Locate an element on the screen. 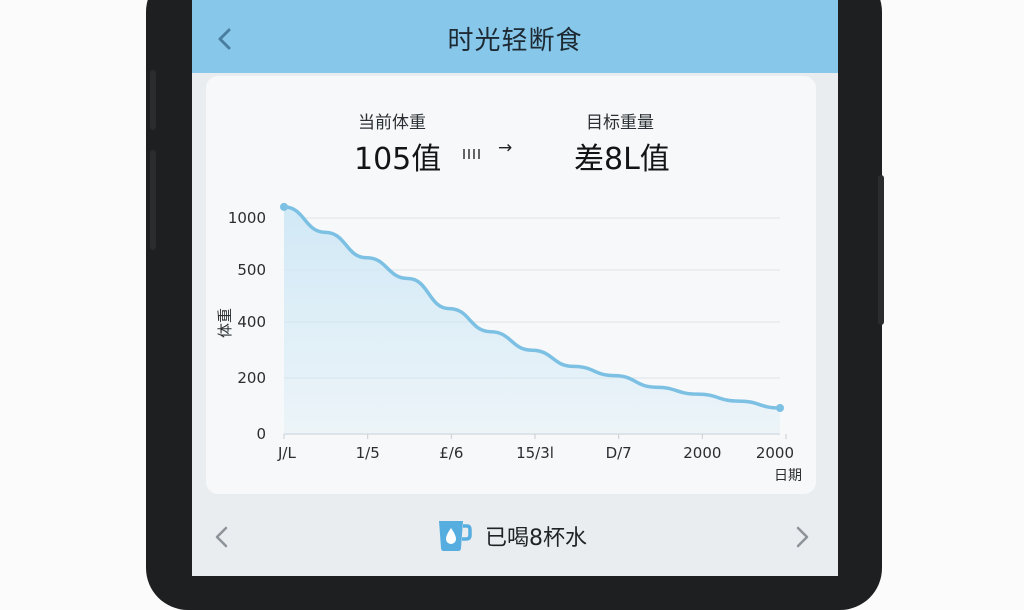 The width and height of the screenshot is (1024, 610). next-chevron-icon is located at coordinates (802, 537).